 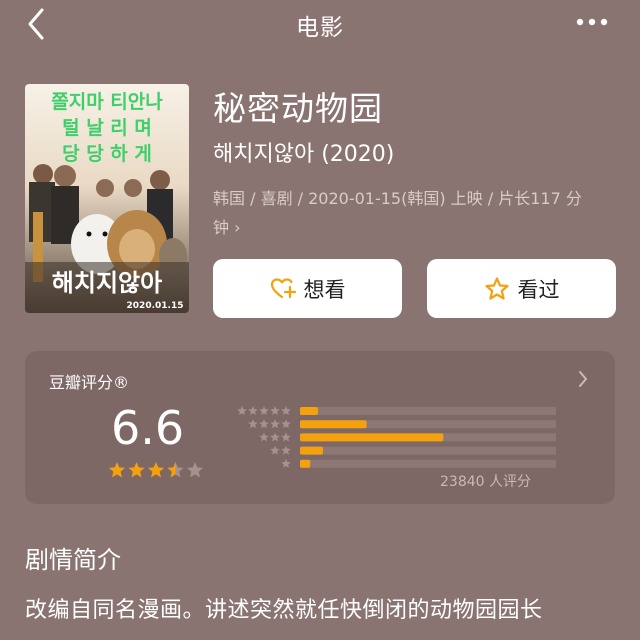 What do you see at coordinates (107, 128) in the screenshot?
I see `poster-tagline-2: 털 날 리 며` at bounding box center [107, 128].